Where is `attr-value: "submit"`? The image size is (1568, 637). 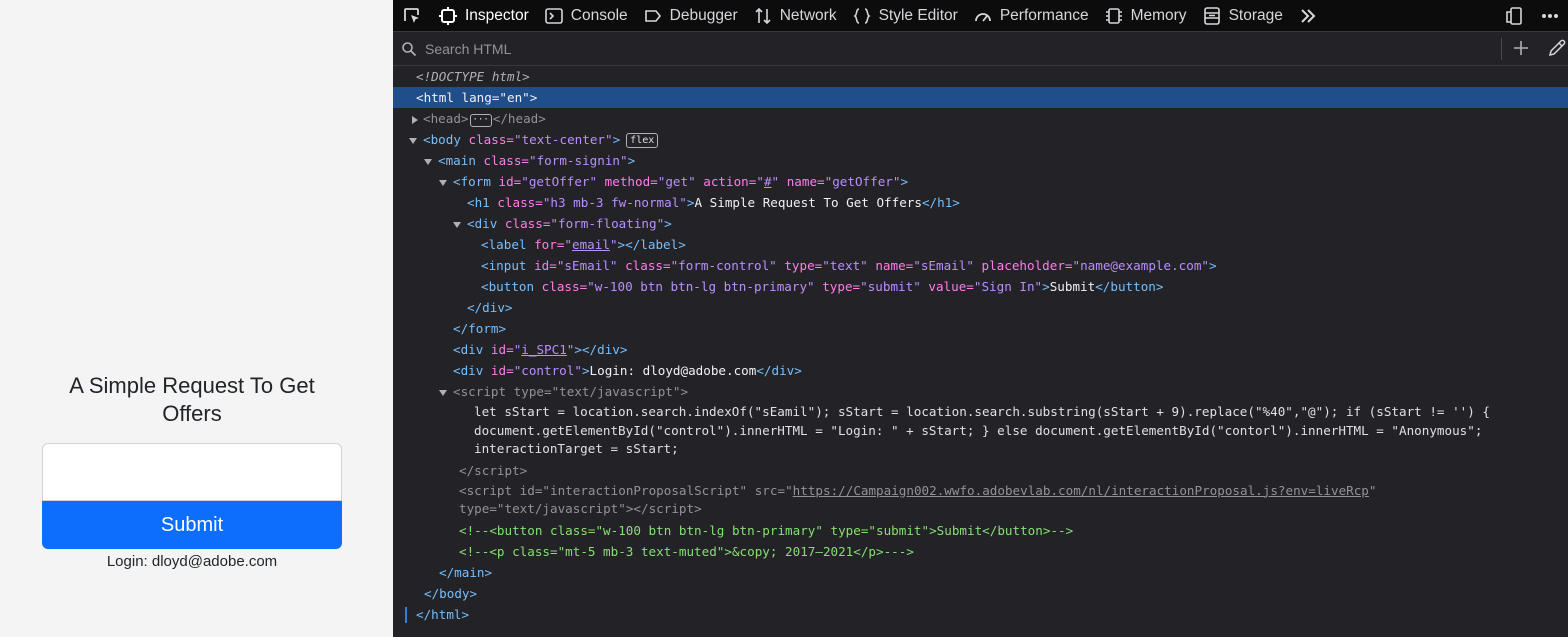
attr-value: "submit" is located at coordinates (890, 286).